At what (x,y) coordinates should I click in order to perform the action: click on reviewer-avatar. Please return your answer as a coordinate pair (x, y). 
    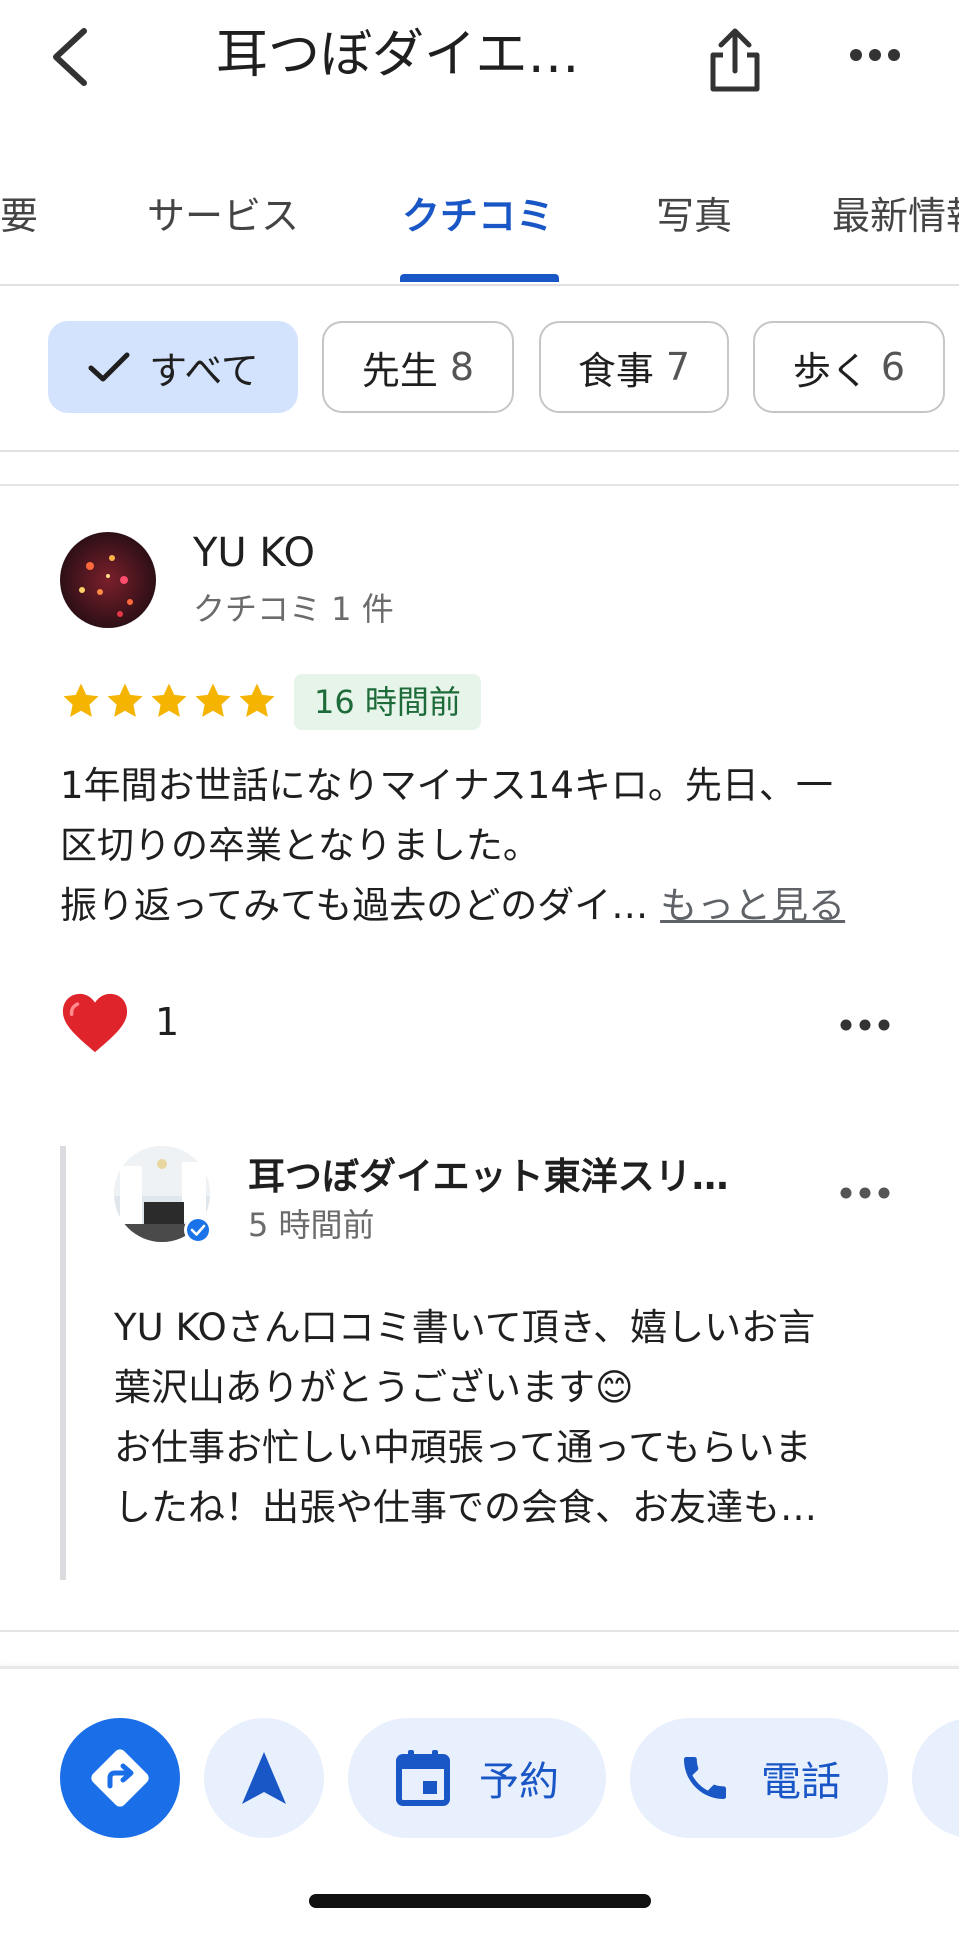
    Looking at the image, I should click on (108, 580).